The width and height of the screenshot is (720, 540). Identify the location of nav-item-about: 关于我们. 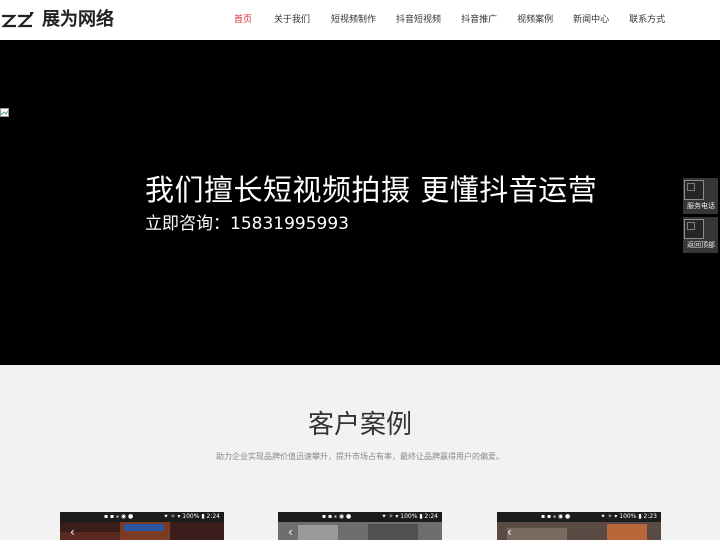
(292, 20).